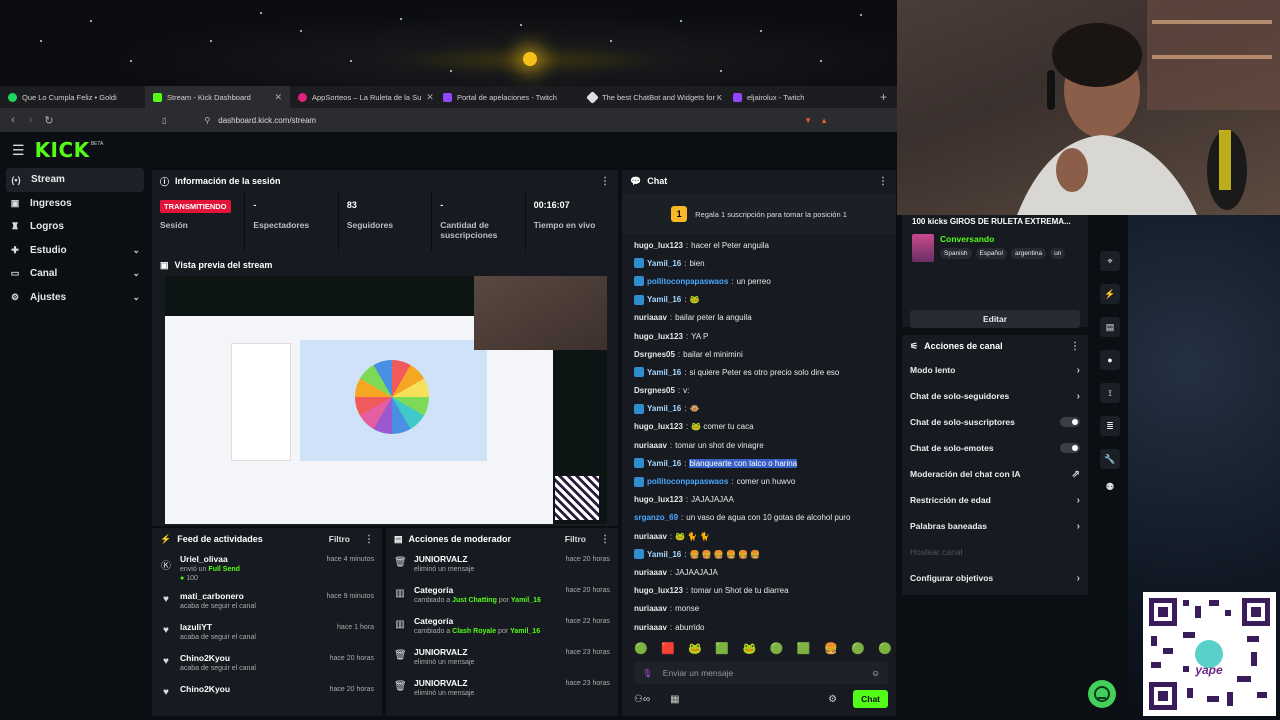 This screenshot has width=1280, height=720. Describe the element at coordinates (995, 526) in the screenshot. I see `channel-action-row: Palabras baneadas ›` at that location.